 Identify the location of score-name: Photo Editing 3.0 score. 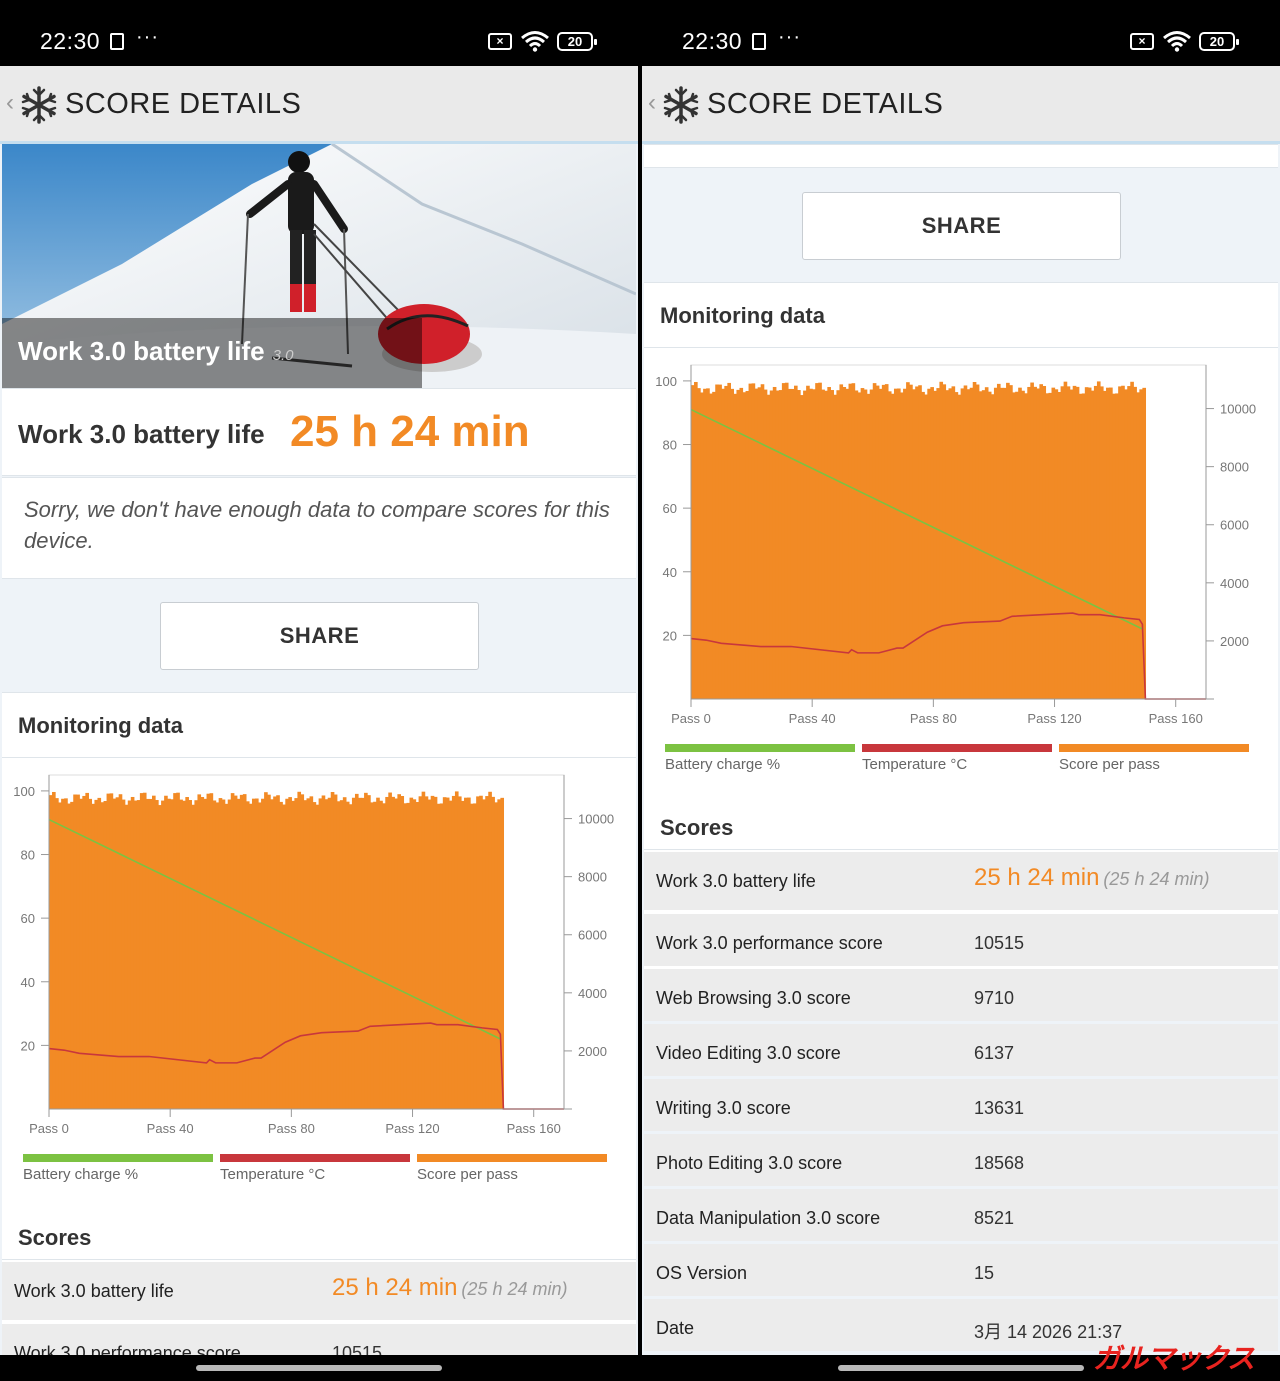
(749, 1163).